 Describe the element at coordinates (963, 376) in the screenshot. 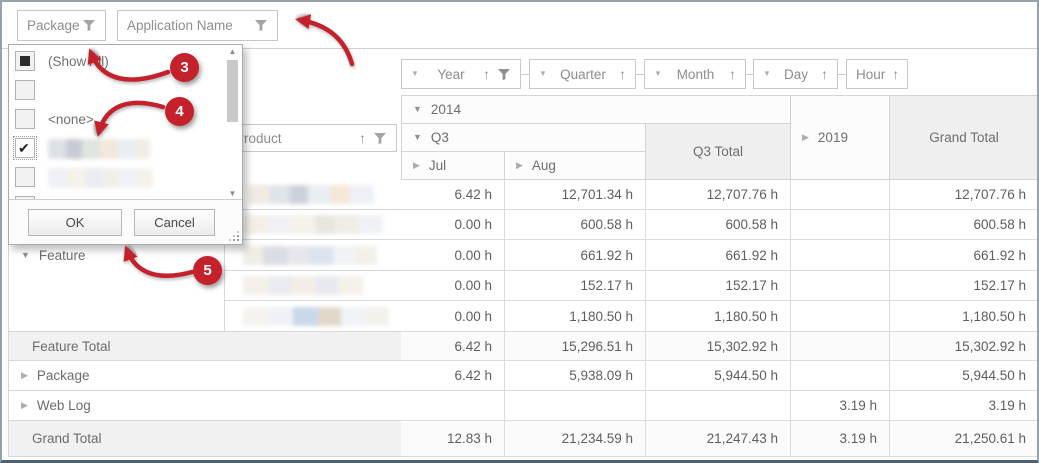

I see `data-cell: 5,944.50 h` at that location.